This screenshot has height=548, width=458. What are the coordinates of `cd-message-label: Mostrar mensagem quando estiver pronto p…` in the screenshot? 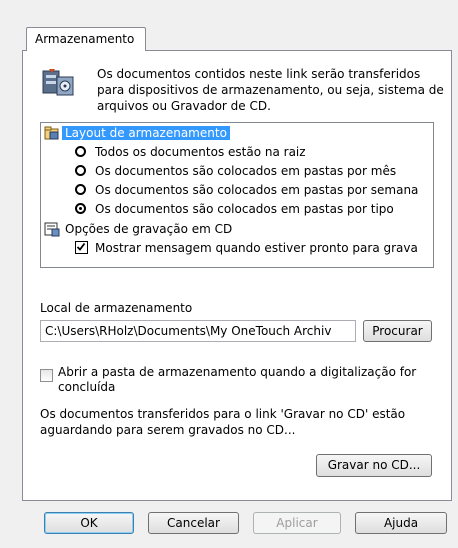 It's located at (256, 248).